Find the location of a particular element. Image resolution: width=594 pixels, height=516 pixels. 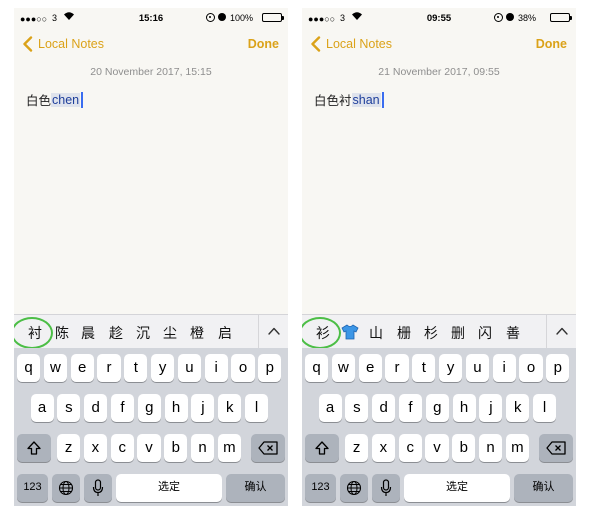

shirt-icon: 👕 is located at coordinates (350, 332).